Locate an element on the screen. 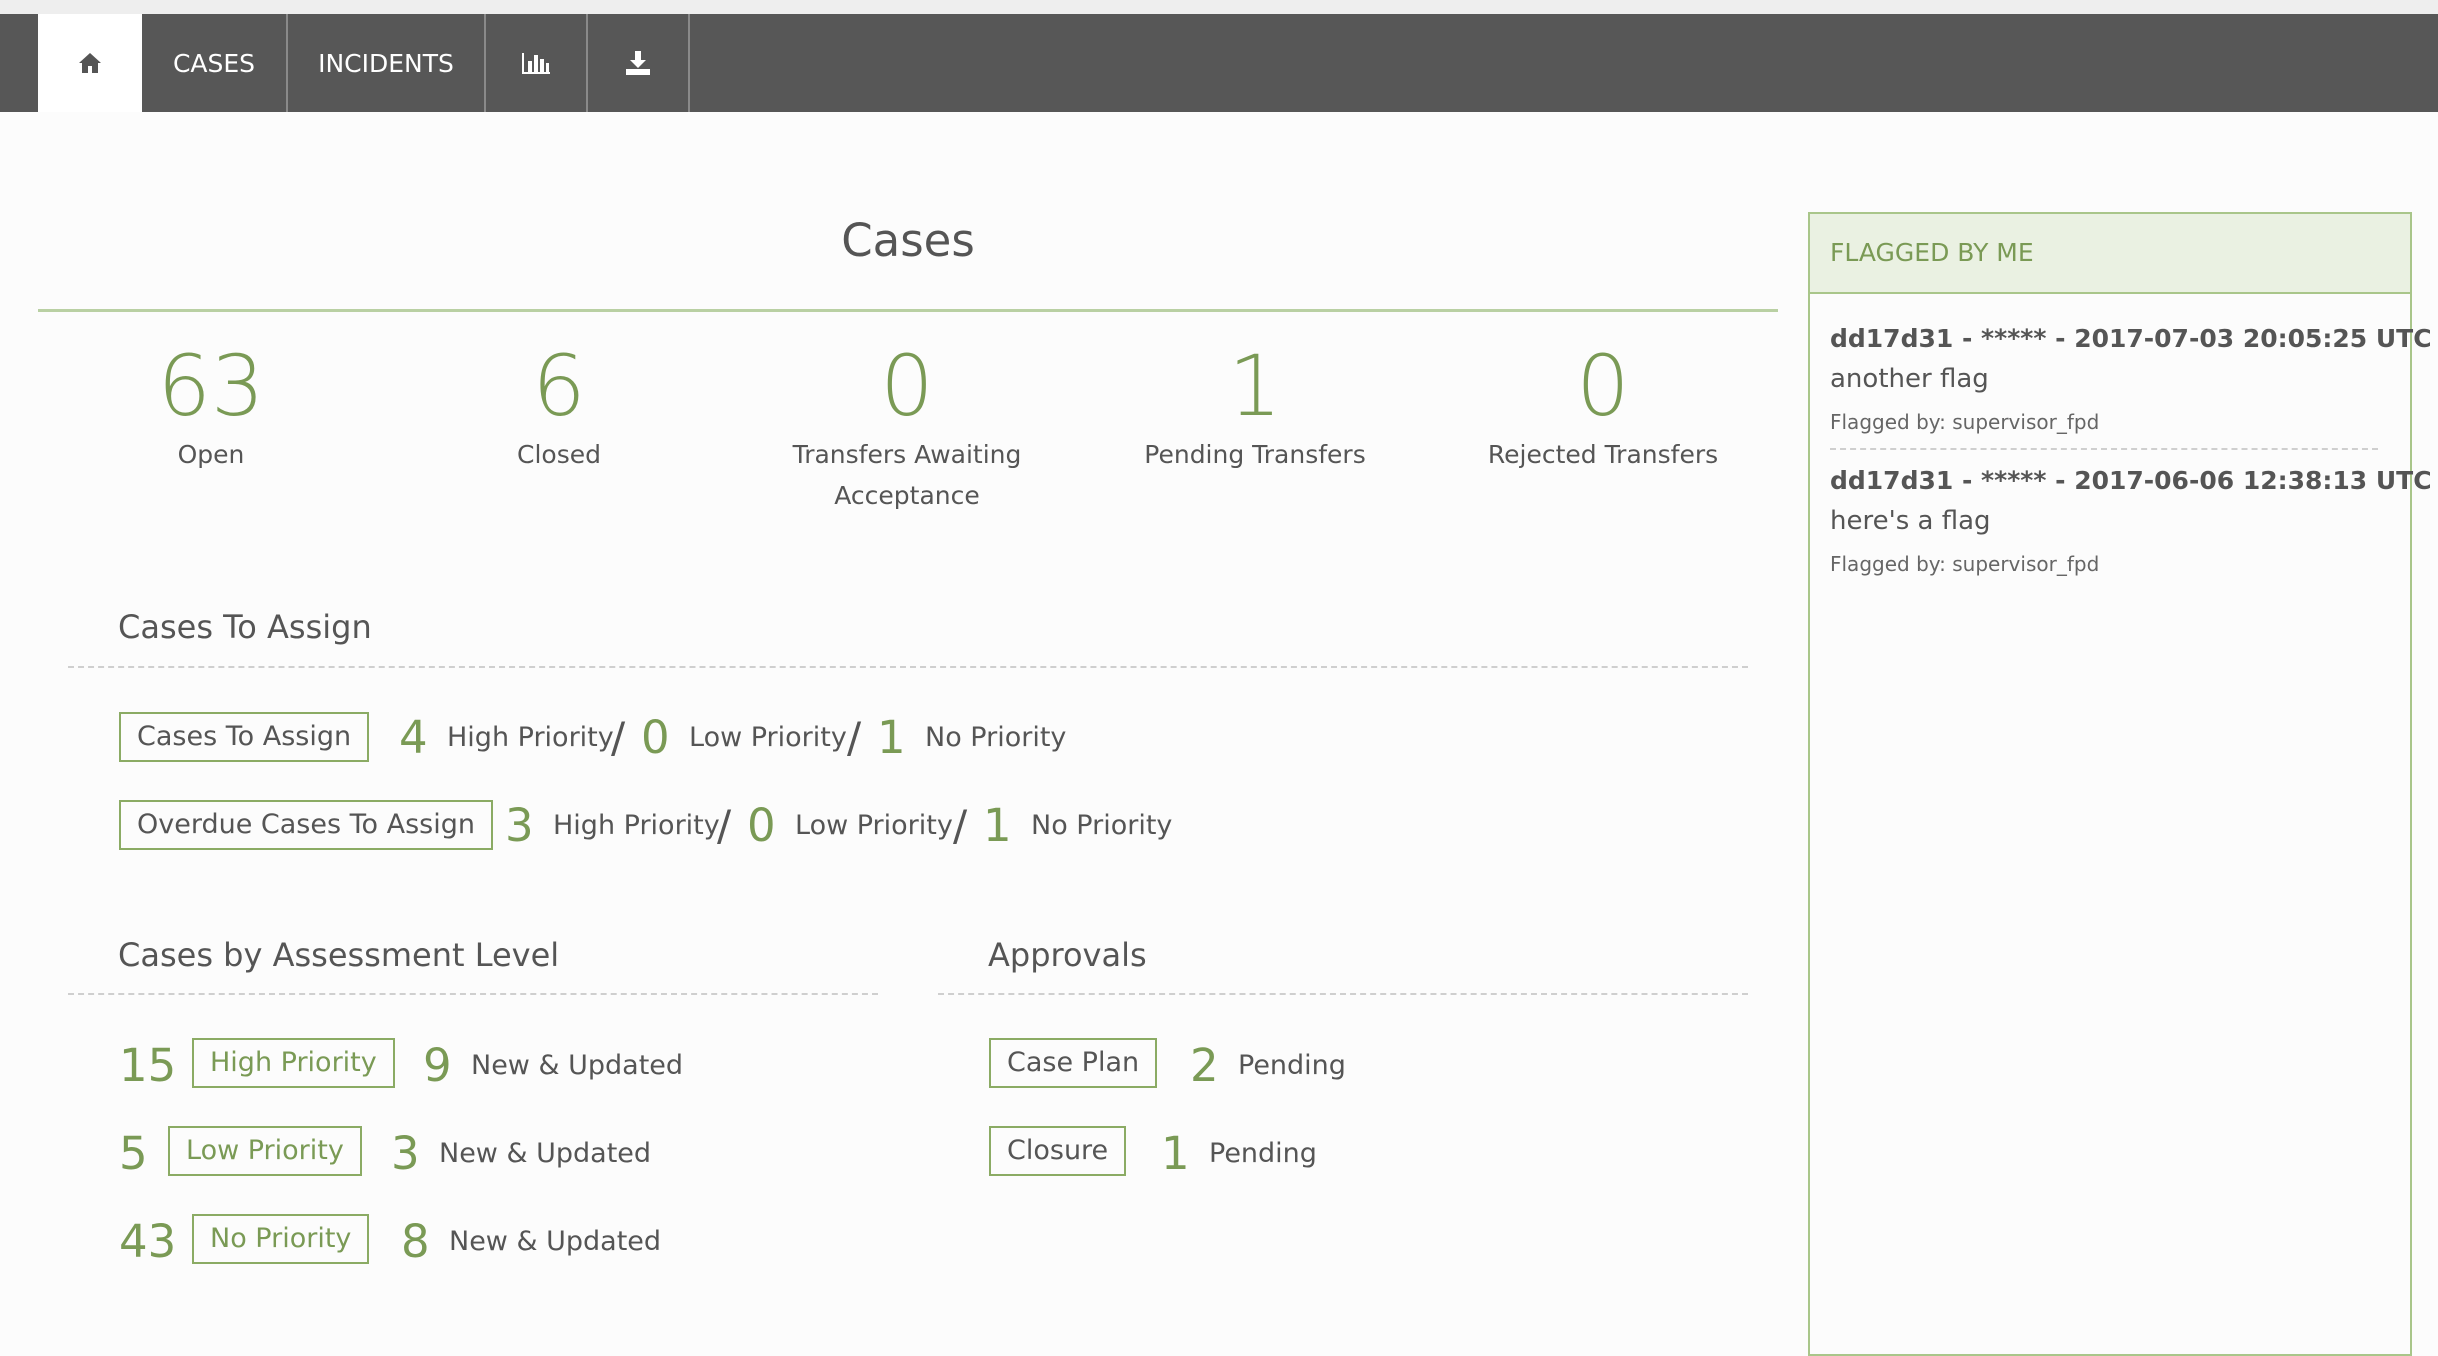  stat-value: 63 is located at coordinates (211, 386).